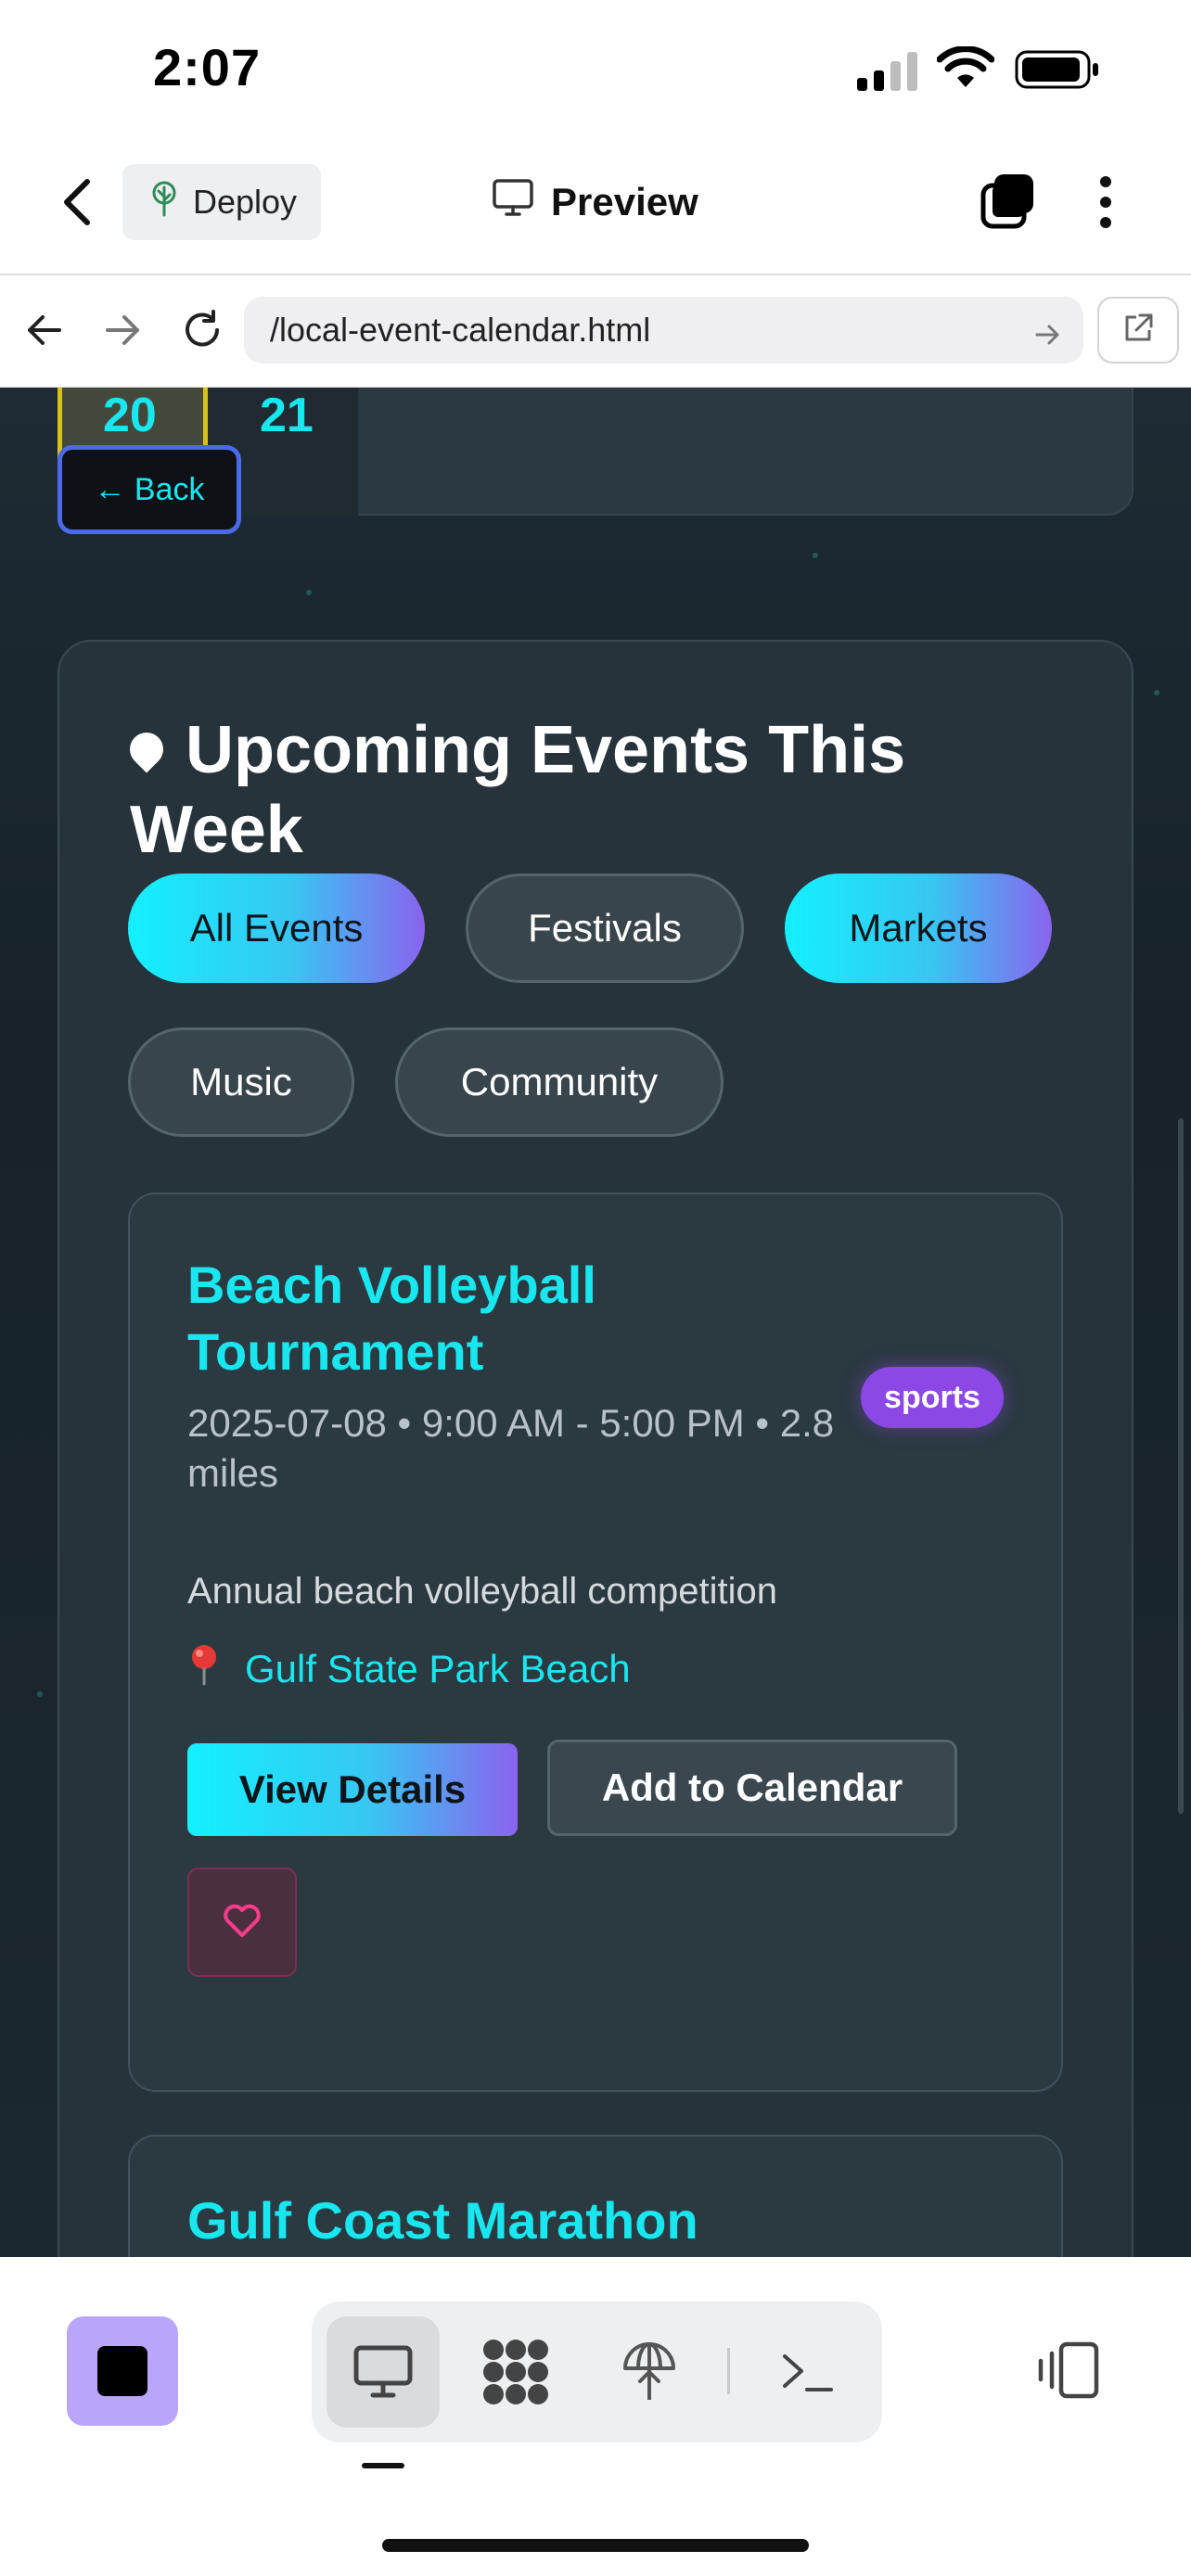 The image size is (1191, 2576). I want to click on event-title: Gulf Coast Marathon, so click(442, 2220).